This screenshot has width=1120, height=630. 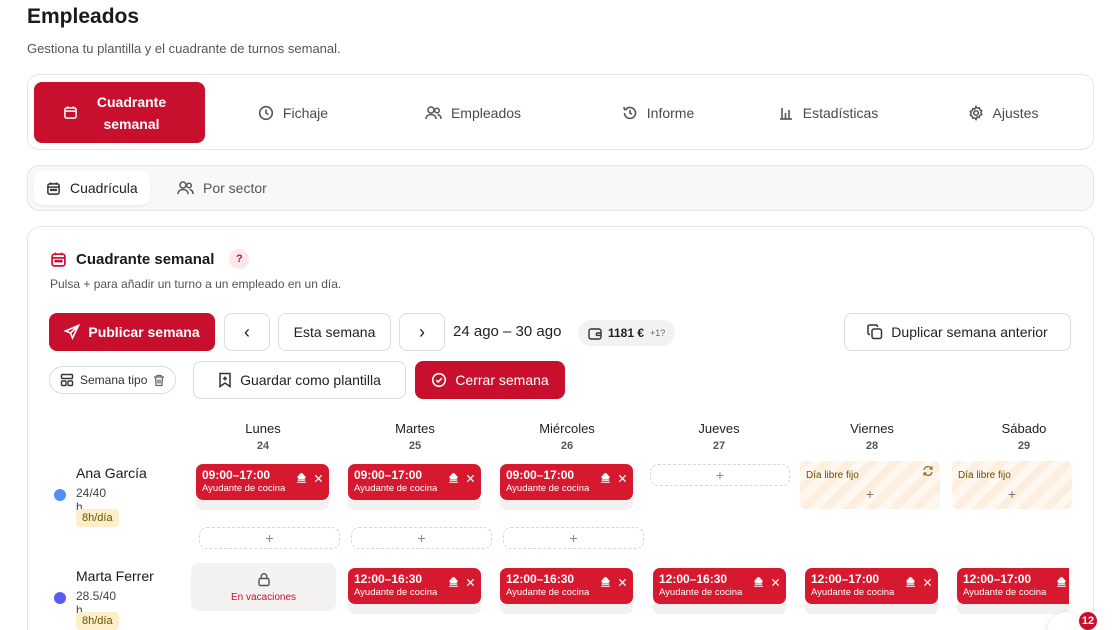 I want to click on trash-icon, so click(x=159, y=380).